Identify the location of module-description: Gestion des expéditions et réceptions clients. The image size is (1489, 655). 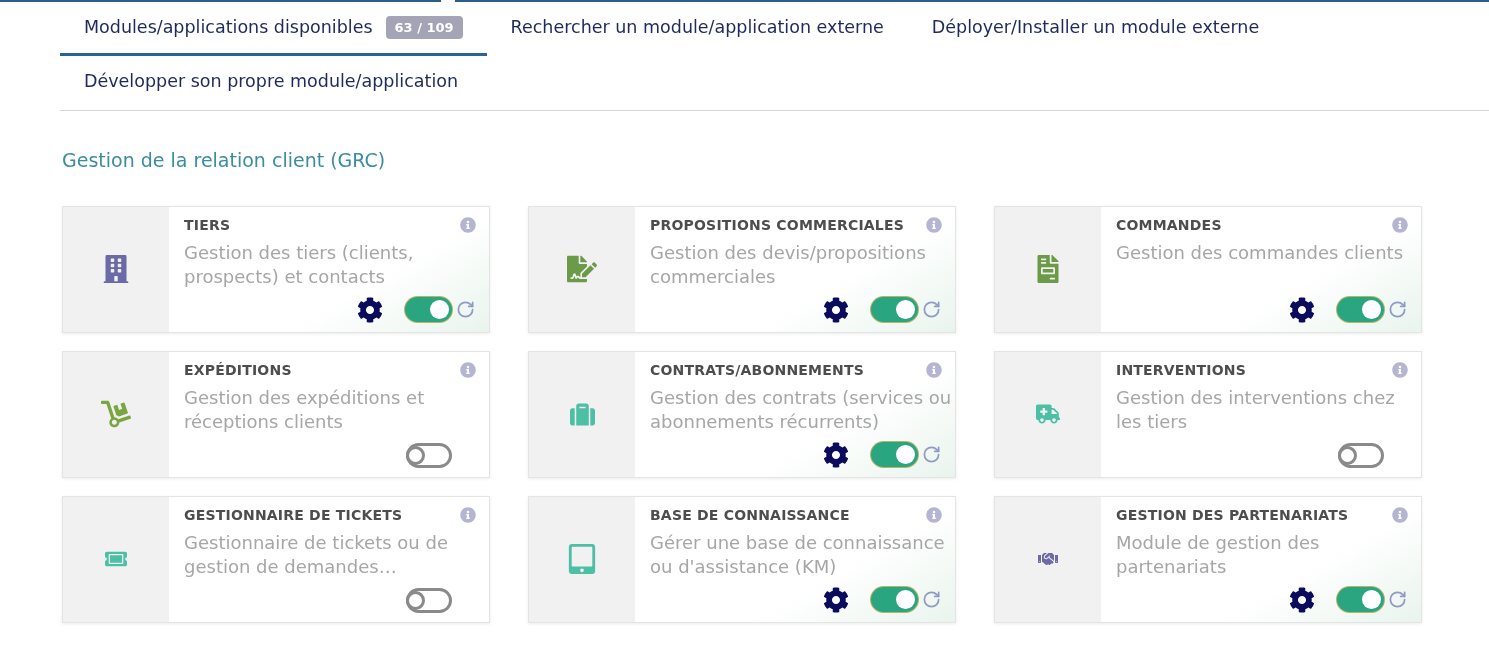
(305, 409).